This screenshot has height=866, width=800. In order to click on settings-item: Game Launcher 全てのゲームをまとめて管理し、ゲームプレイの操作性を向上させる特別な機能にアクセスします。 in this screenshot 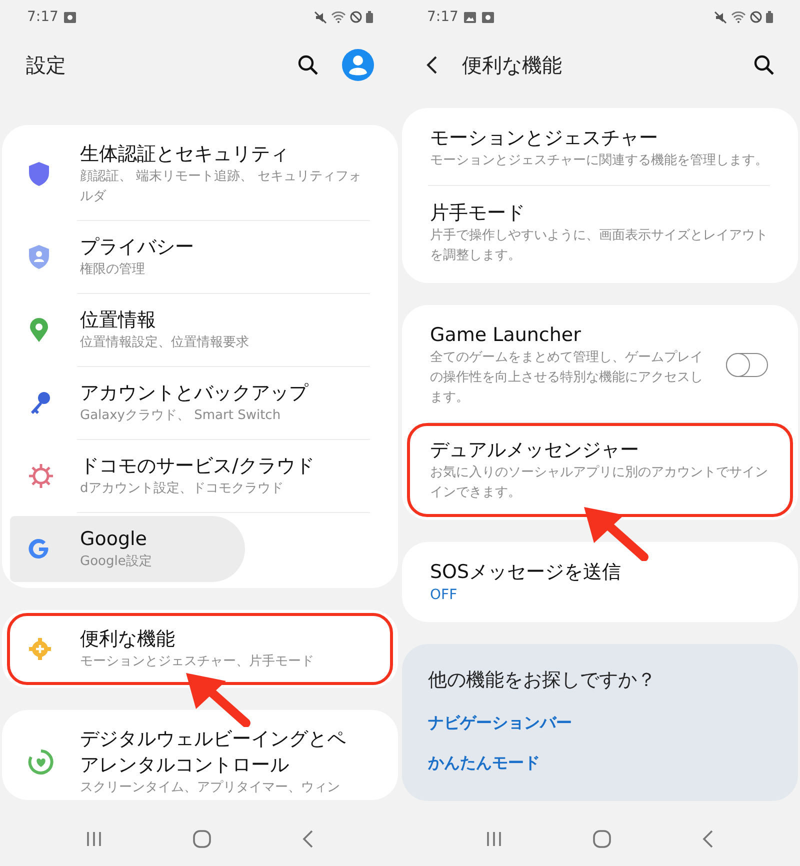, I will do `click(600, 365)`.